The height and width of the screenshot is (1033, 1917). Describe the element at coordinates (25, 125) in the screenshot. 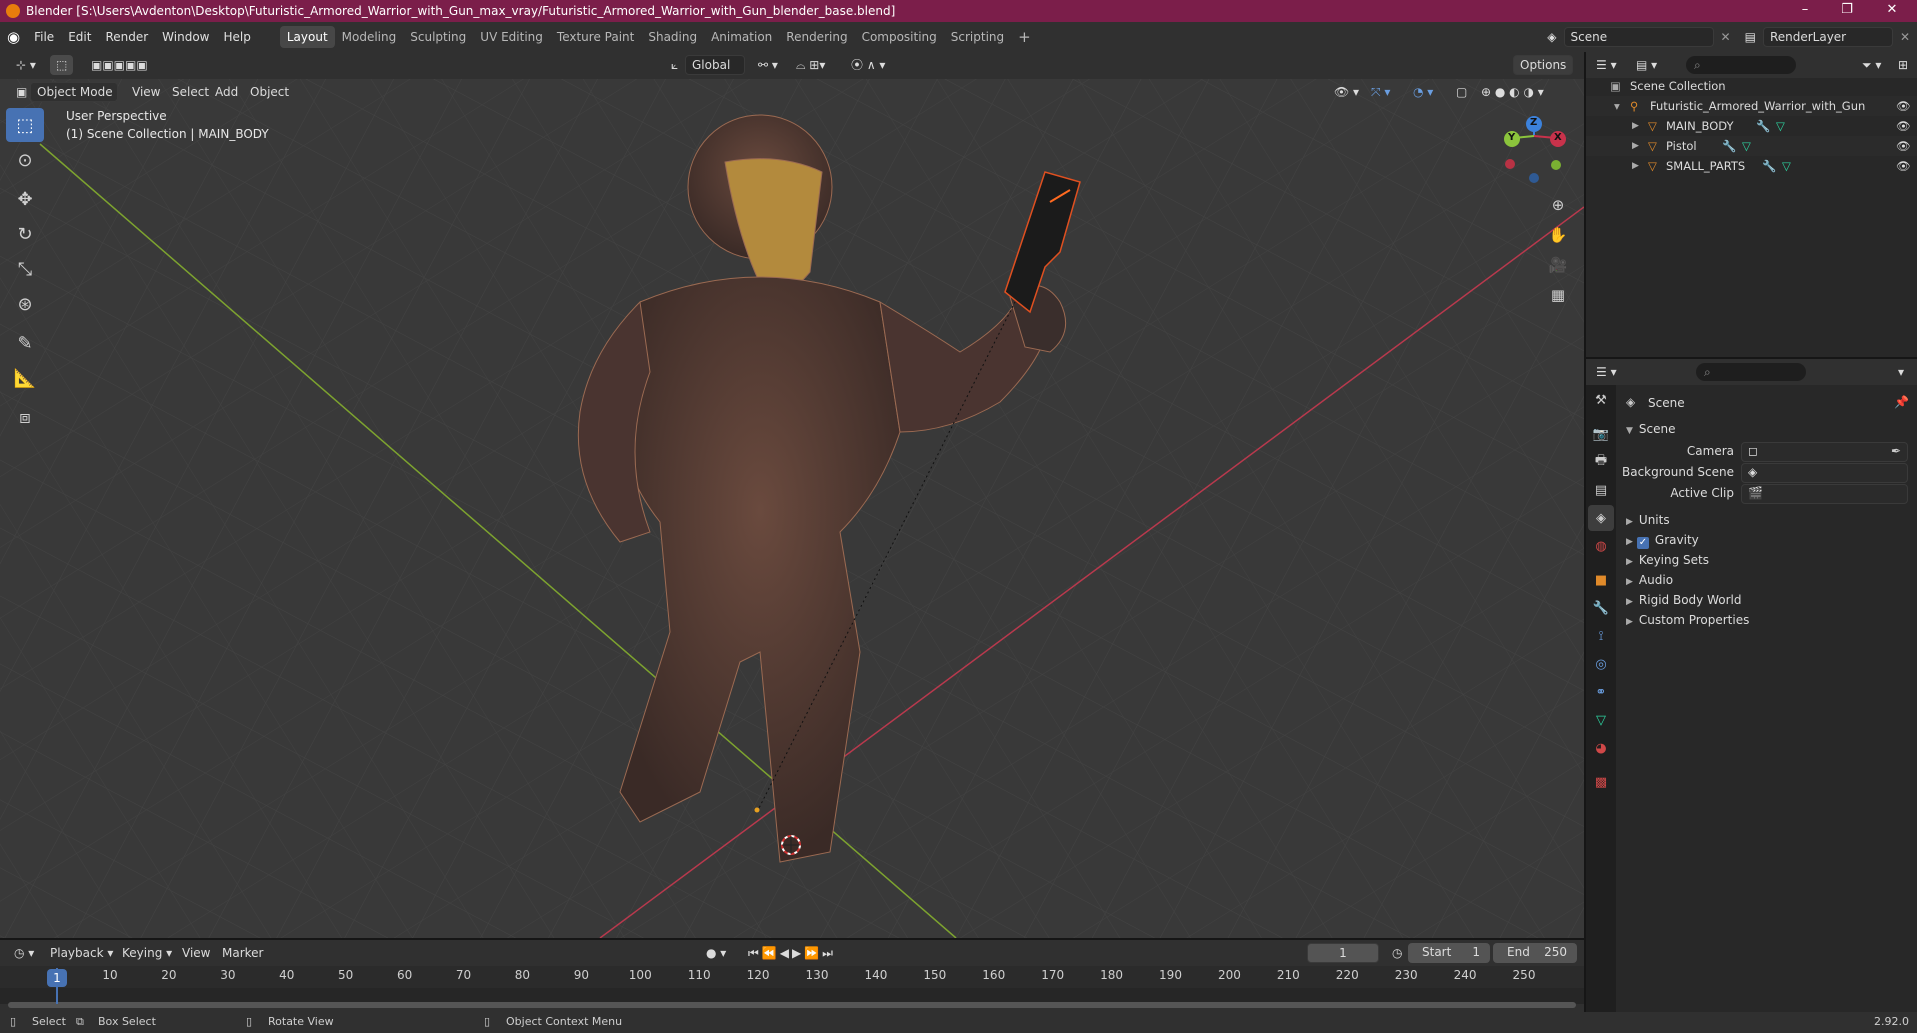

I see `select-box-tool-icon: ⬚` at that location.